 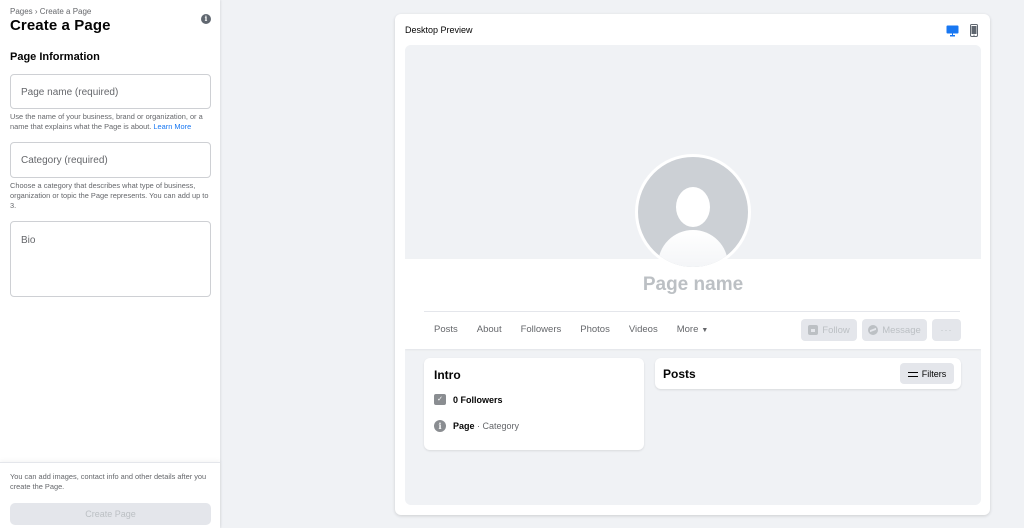 What do you see at coordinates (813, 330) in the screenshot?
I see `follow-icon` at bounding box center [813, 330].